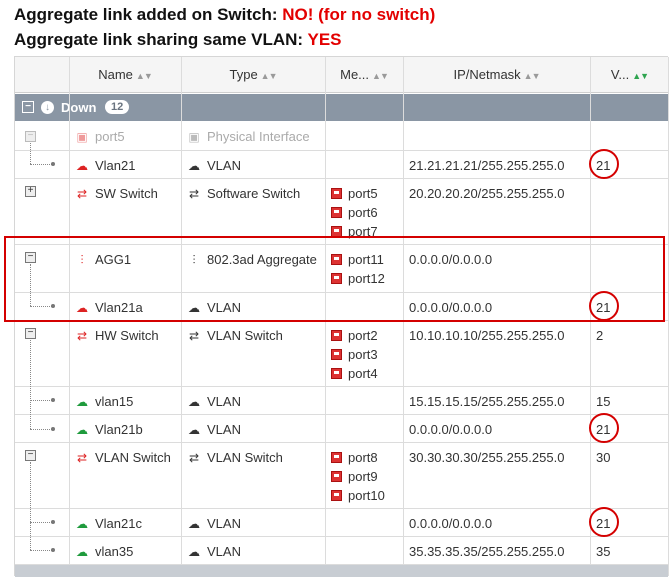 Image resolution: width=670 pixels, height=577 pixels. Describe the element at coordinates (603, 457) in the screenshot. I see `vlan-id: 30` at that location.